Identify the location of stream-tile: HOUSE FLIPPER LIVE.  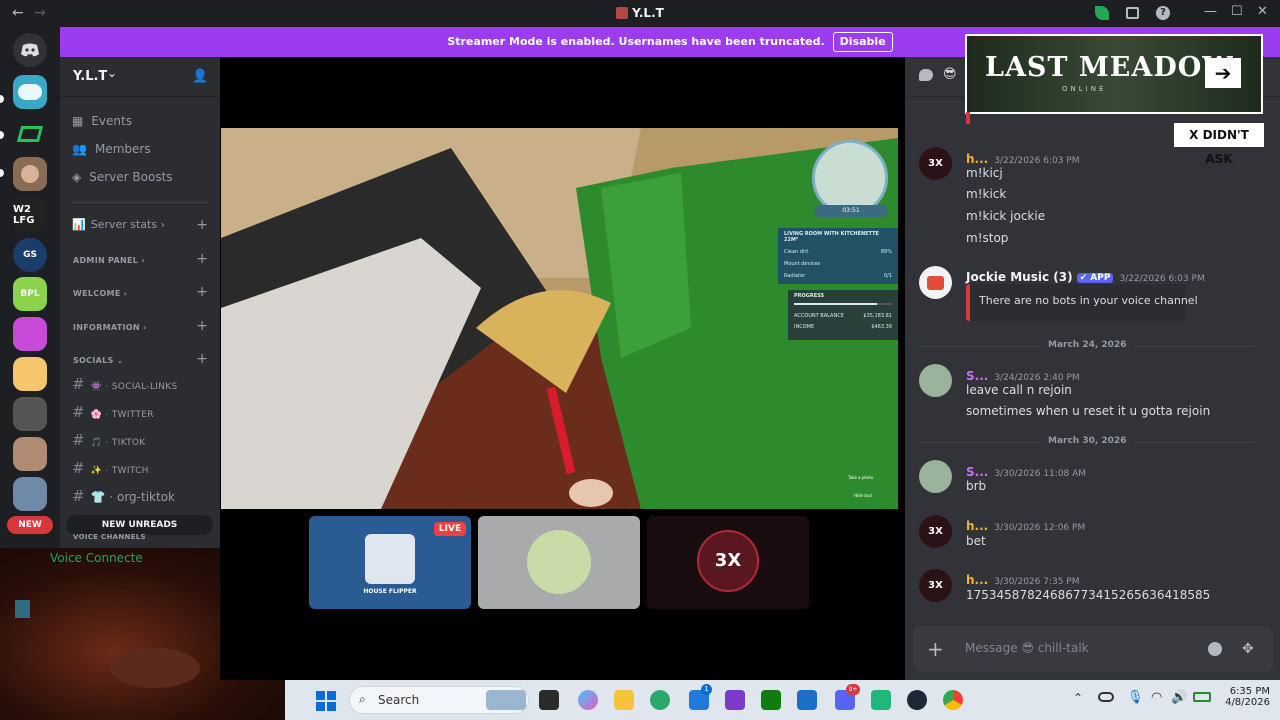
(390, 562).